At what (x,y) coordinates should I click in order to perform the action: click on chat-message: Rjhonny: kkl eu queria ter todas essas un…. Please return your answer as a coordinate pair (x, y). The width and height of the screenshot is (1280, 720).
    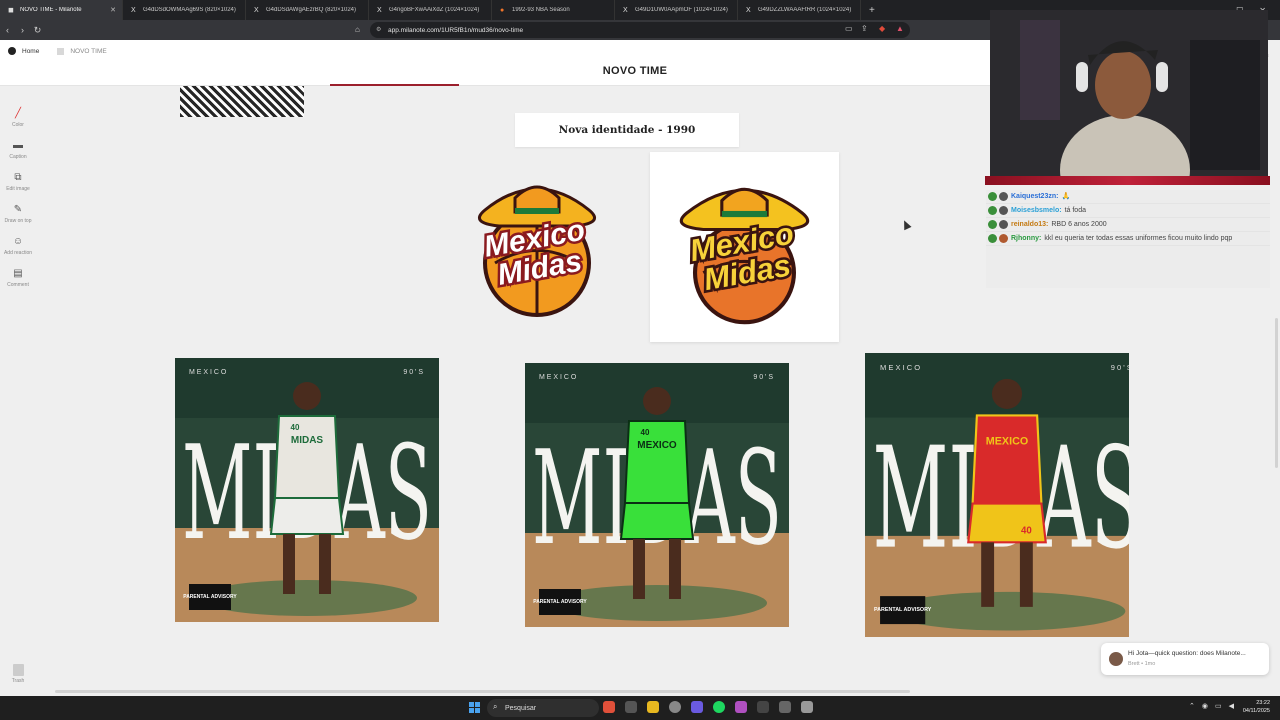
    Looking at the image, I should click on (1128, 239).